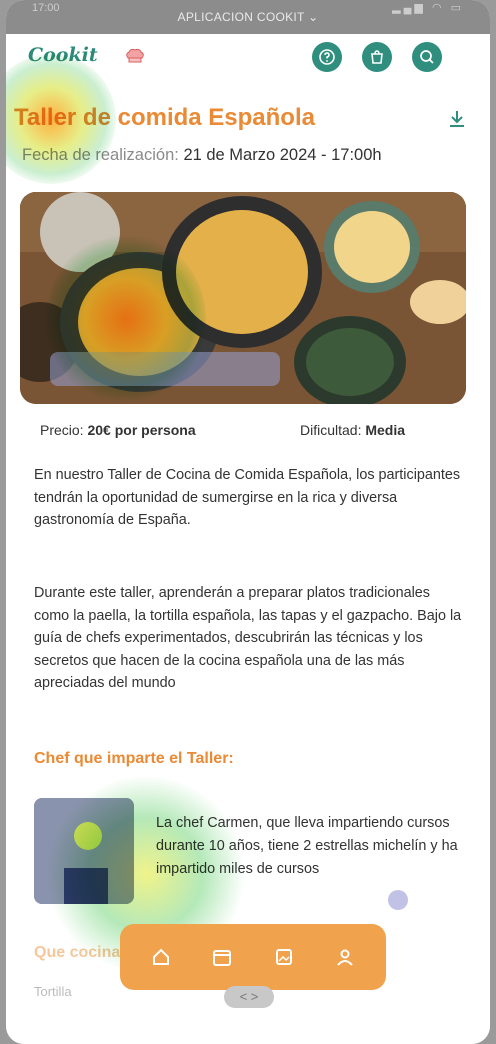  I want to click on calendar-icon, so click(222, 958).